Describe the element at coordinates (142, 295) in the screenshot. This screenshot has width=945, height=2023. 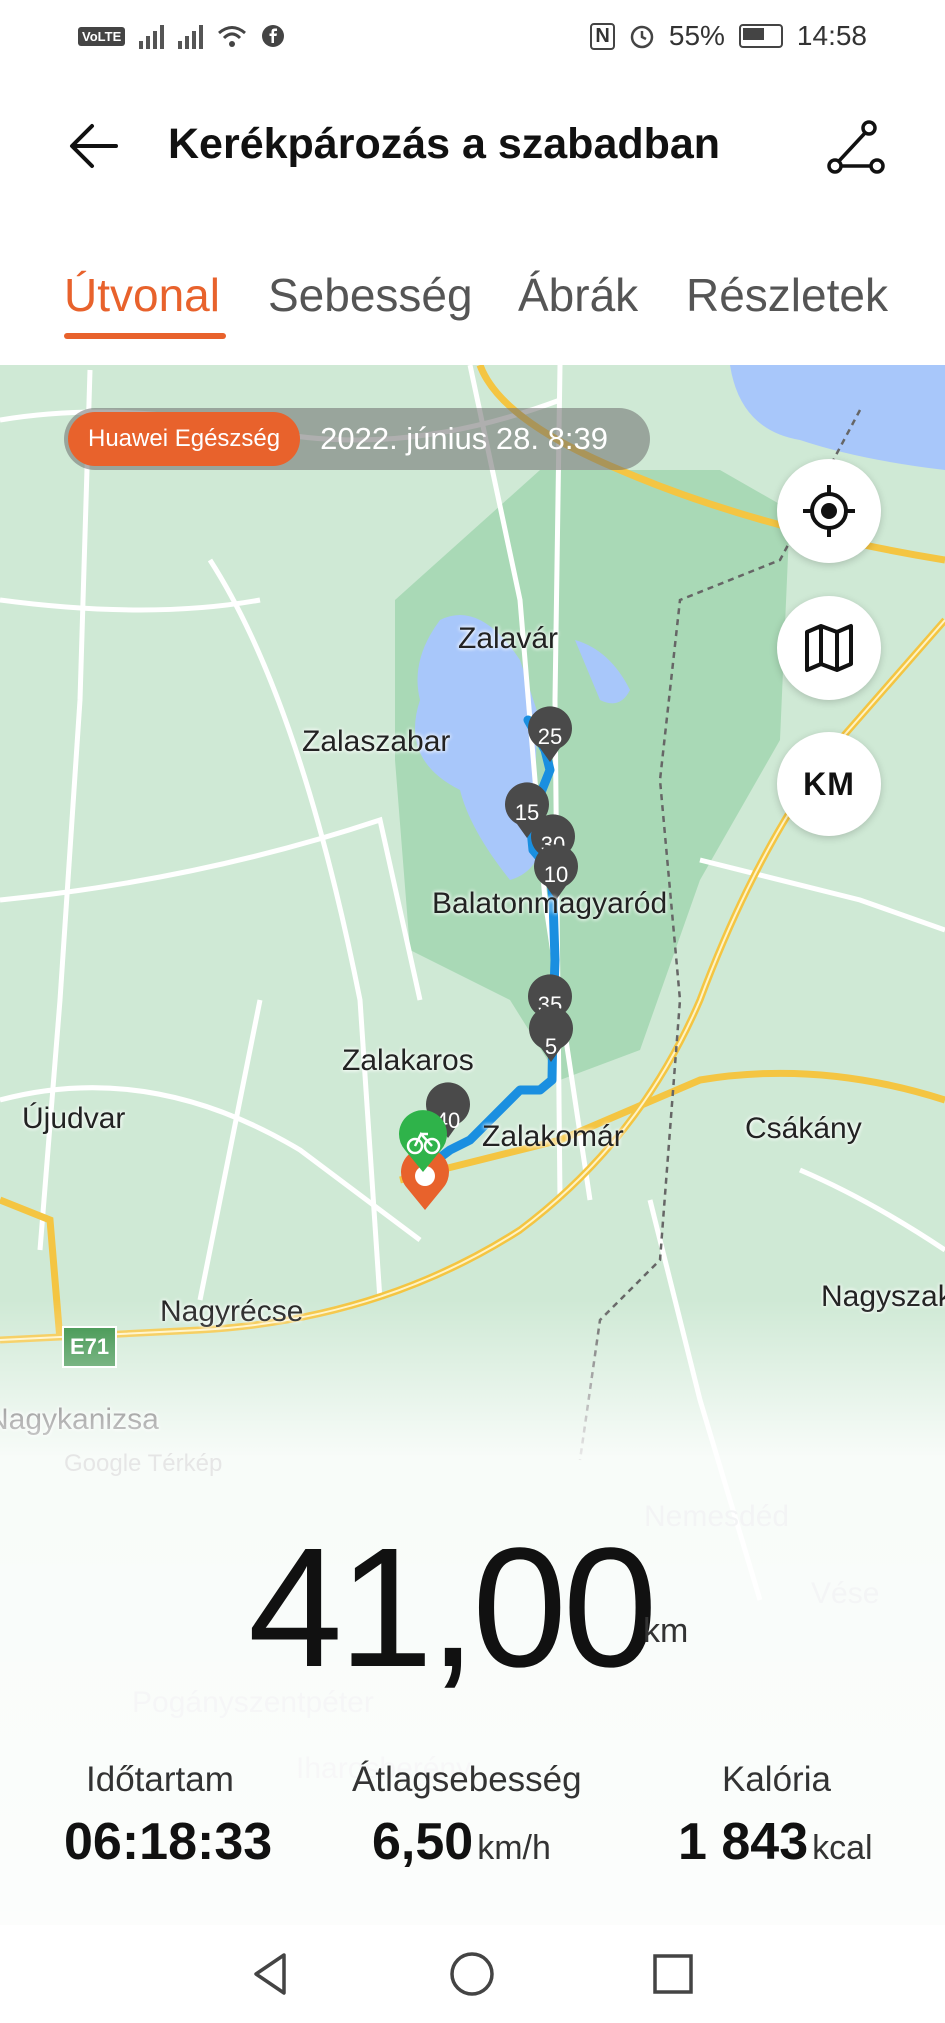
I see `tab-route: Útvonal` at that location.